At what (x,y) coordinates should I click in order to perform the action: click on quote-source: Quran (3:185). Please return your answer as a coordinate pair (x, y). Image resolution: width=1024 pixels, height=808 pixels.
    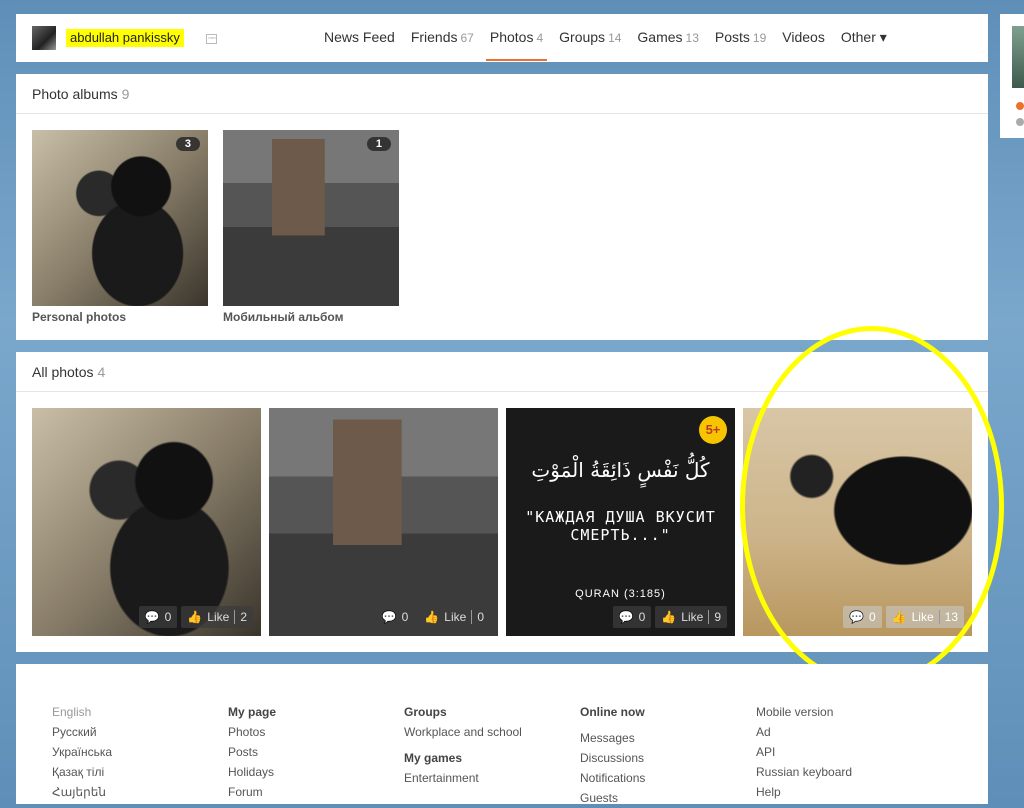
    Looking at the image, I should click on (620, 594).